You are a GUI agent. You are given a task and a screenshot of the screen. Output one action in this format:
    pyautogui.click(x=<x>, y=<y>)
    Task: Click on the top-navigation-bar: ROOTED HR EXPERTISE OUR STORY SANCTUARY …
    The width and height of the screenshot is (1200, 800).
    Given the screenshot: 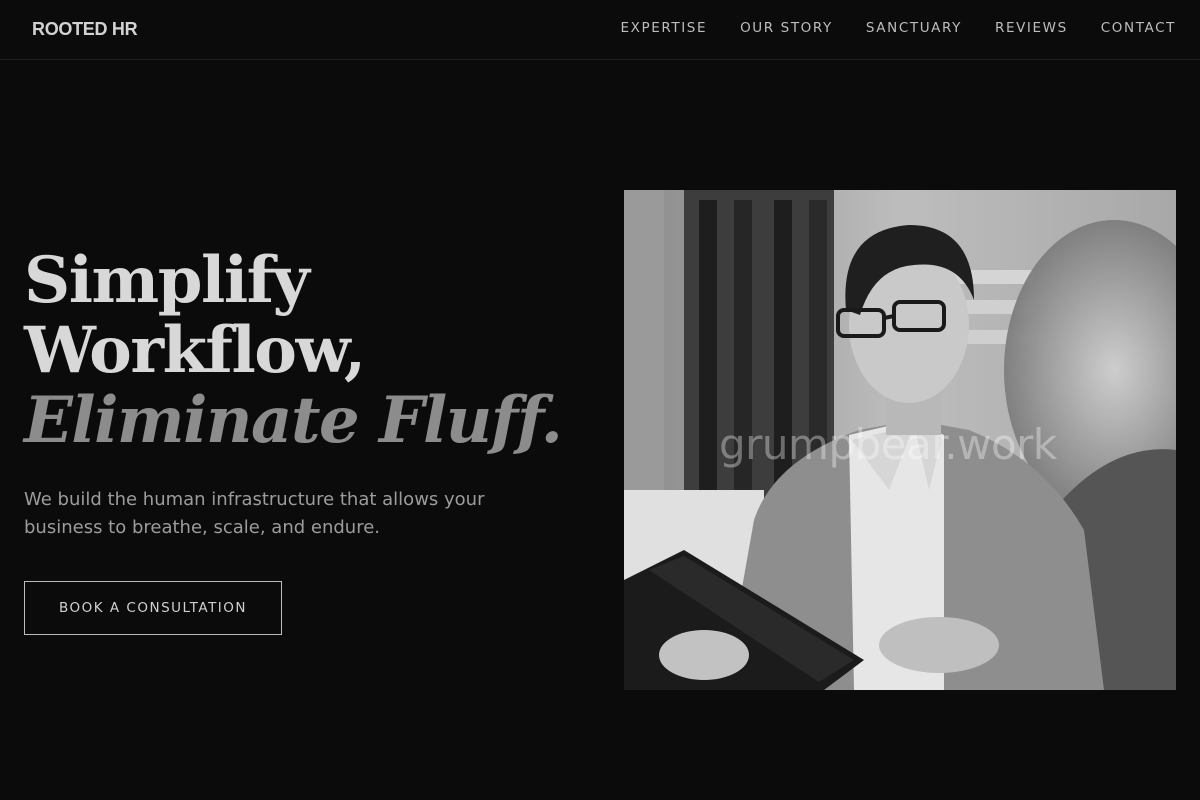 What is the action you would take?
    pyautogui.click(x=600, y=30)
    